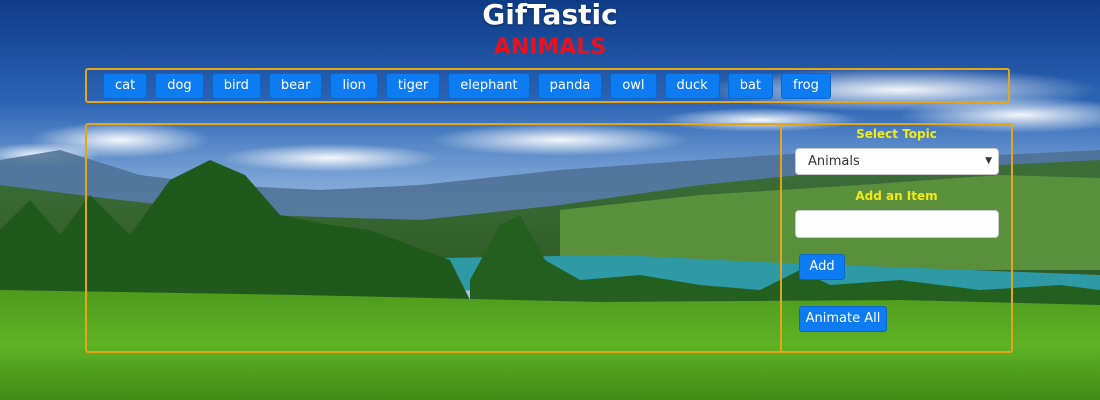  Describe the element at coordinates (834, 161) in the screenshot. I see `topic-select-value: Animals` at that location.